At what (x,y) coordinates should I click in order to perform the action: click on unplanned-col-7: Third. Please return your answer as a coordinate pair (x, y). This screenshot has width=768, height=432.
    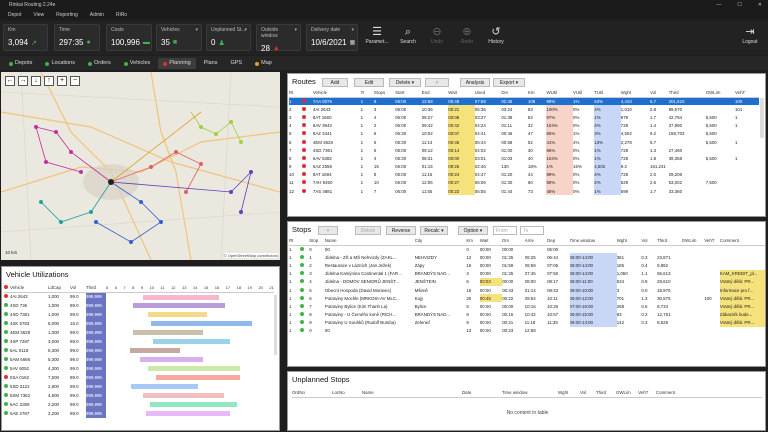
    Looking at the image, I should click on (606, 393).